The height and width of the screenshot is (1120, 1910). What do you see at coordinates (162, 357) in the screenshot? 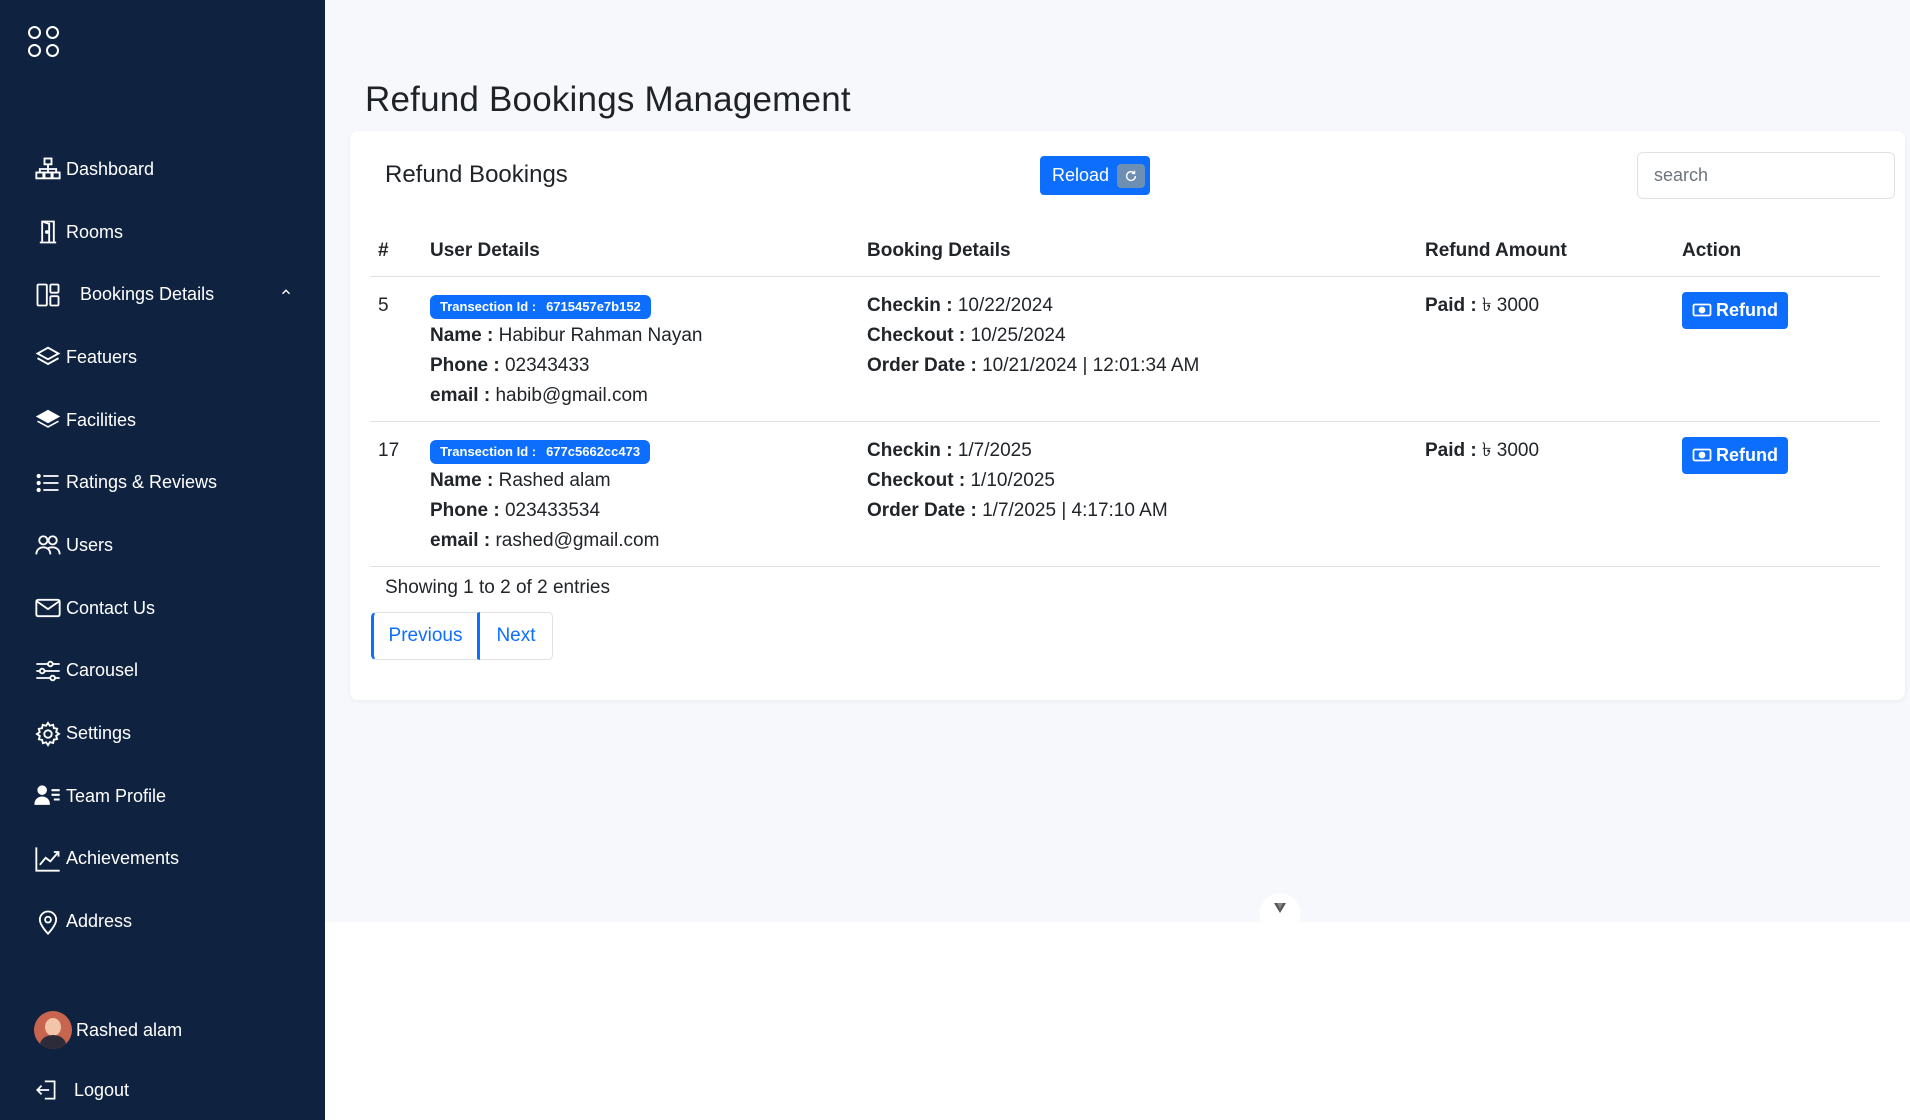
I see `sidebar-item-featuers: Featuers` at bounding box center [162, 357].